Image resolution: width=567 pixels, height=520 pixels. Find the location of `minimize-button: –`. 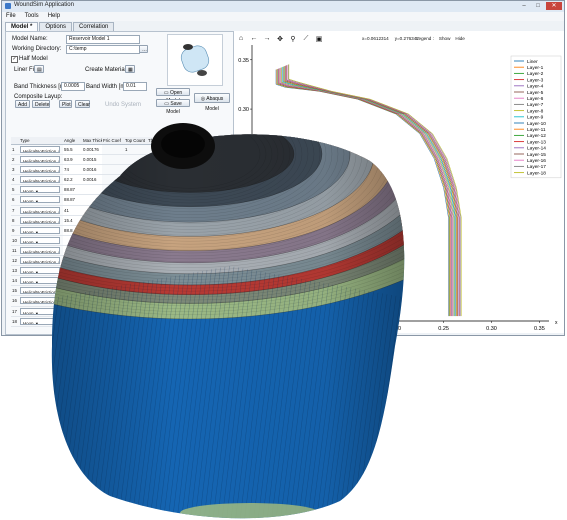

minimize-button: – is located at coordinates (524, 6).